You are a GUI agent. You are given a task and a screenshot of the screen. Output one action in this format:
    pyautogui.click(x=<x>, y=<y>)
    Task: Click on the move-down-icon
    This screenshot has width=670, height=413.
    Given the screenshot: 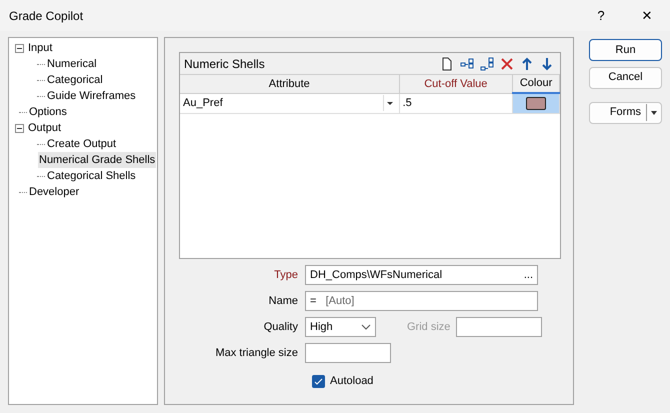 What is the action you would take?
    pyautogui.click(x=547, y=63)
    